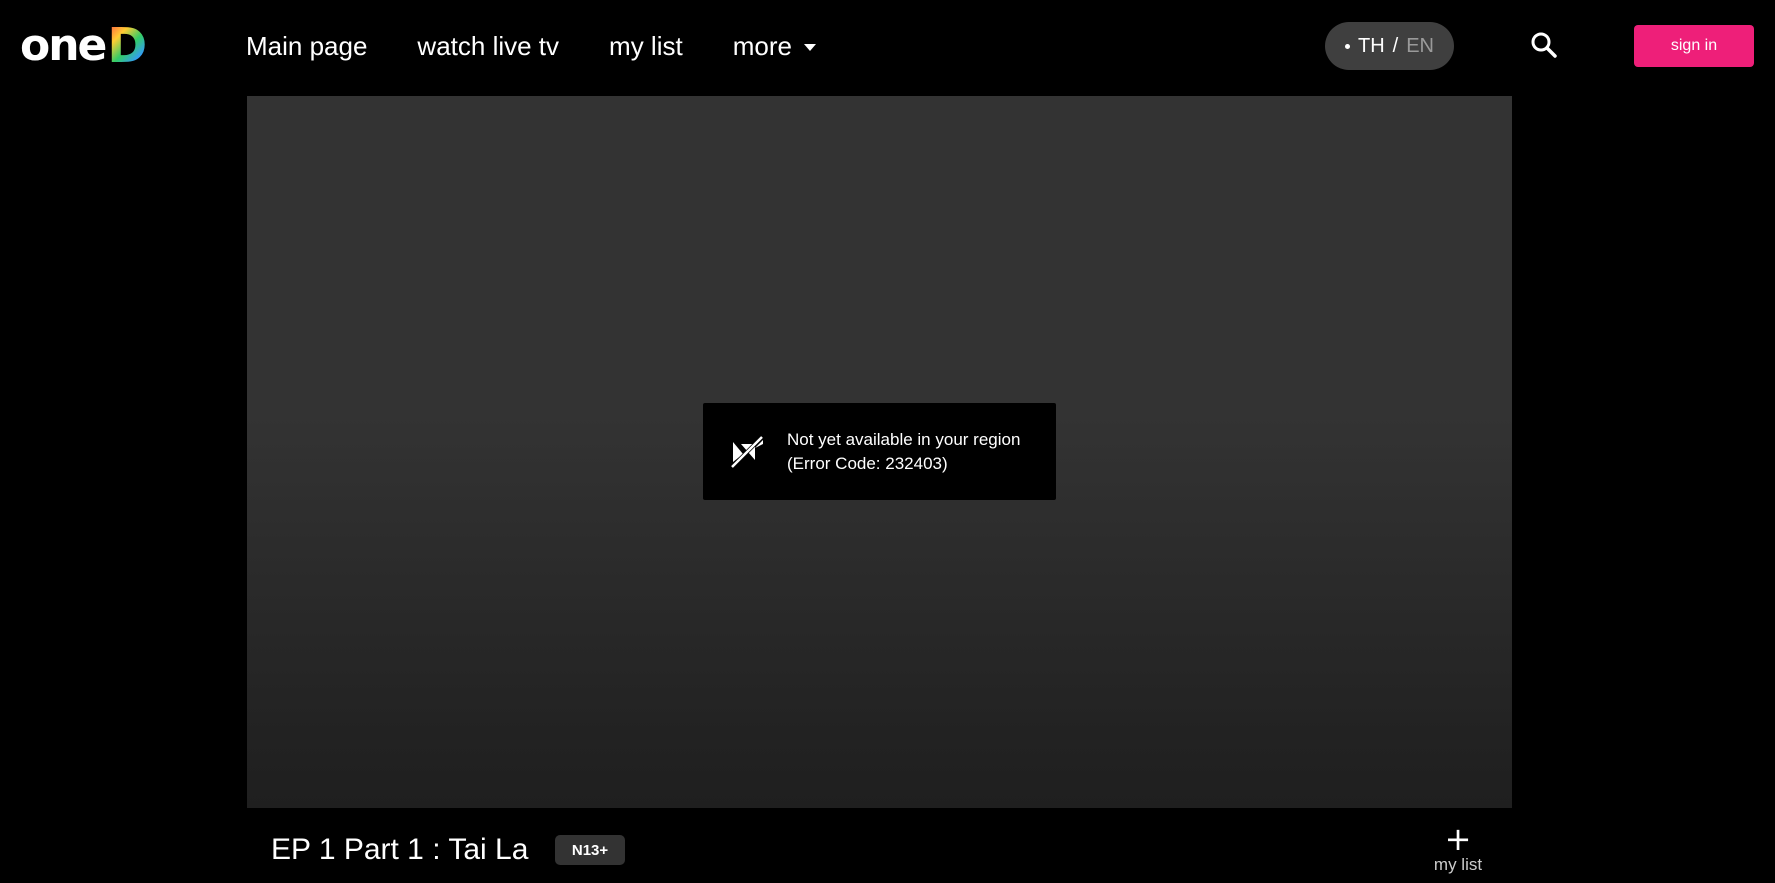 This screenshot has height=883, width=1775. I want to click on search-icon, so click(1544, 45).